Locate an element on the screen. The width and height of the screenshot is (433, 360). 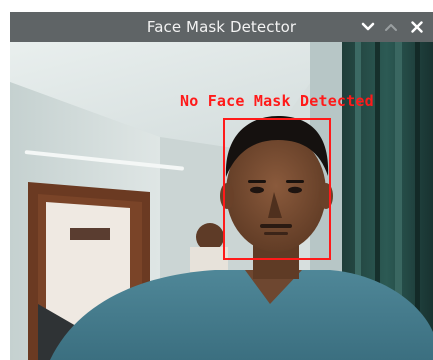
title-bar: Face Mask Detector is located at coordinates (221, 27).